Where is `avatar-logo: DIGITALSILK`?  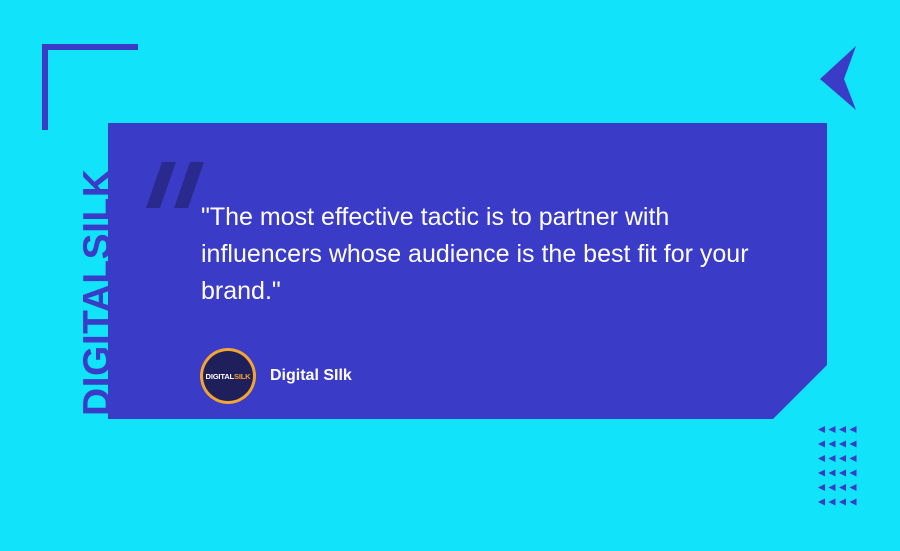 avatar-logo: DIGITALSILK is located at coordinates (228, 376).